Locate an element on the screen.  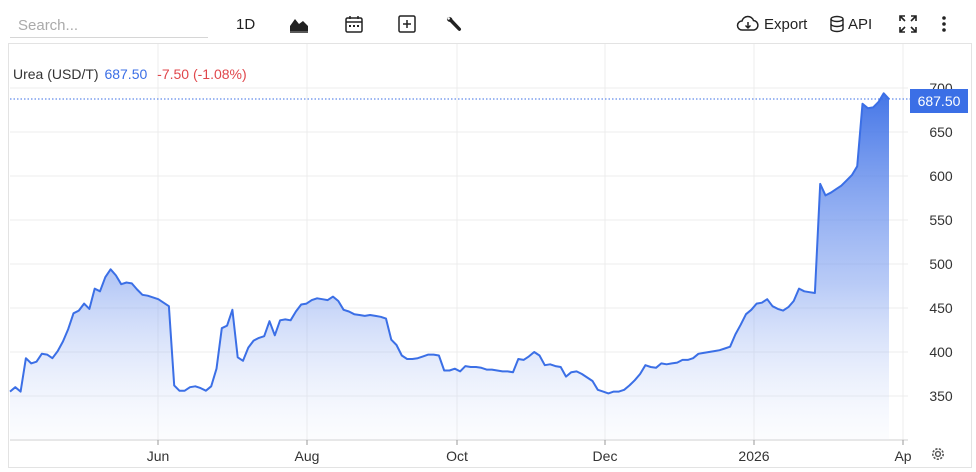
y-tick-label: 400 is located at coordinates (941, 352).